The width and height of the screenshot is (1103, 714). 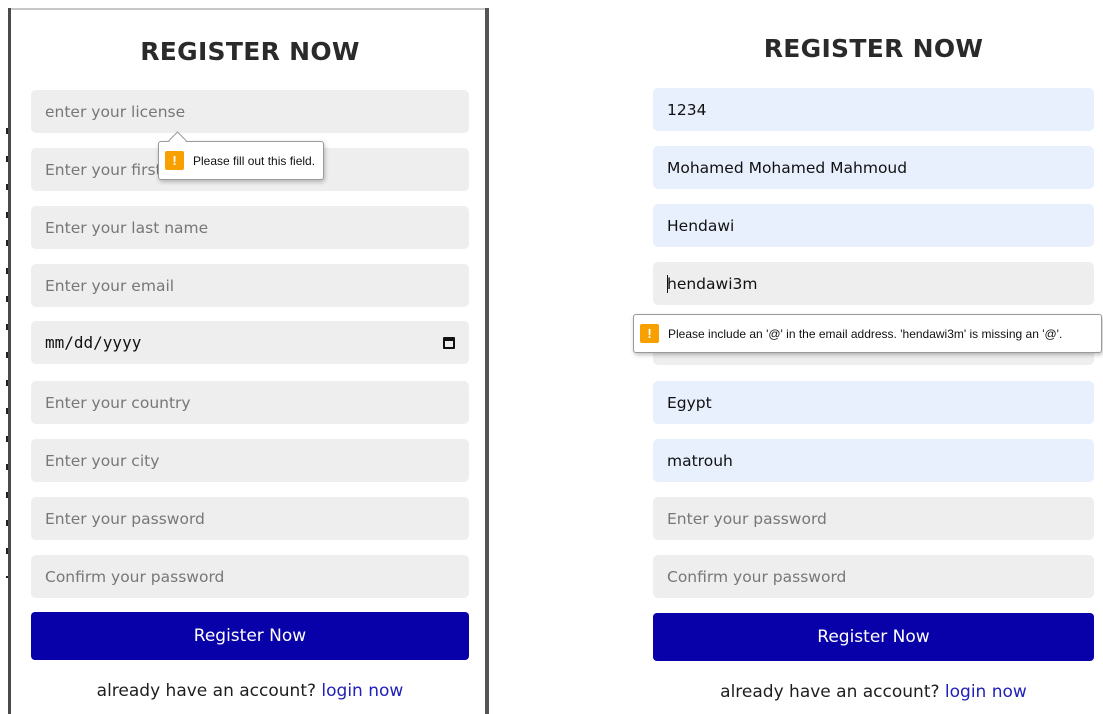 I want to click on left-panel-left-border, so click(x=8, y=361).